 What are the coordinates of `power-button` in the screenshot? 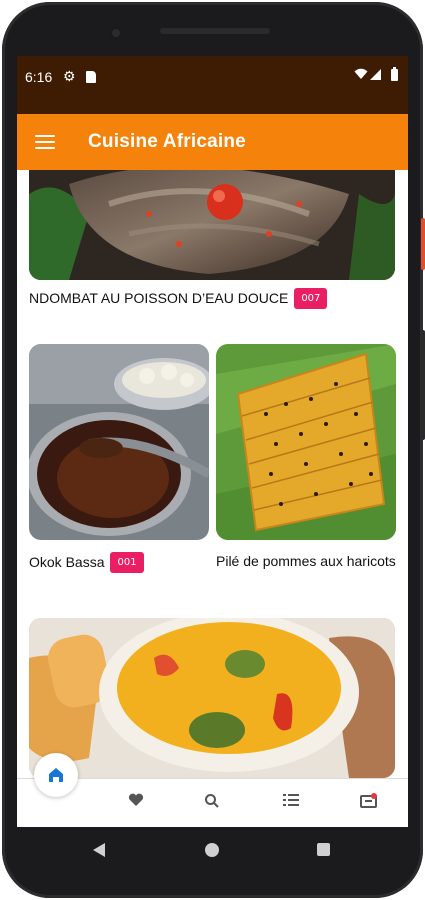 It's located at (423, 244).